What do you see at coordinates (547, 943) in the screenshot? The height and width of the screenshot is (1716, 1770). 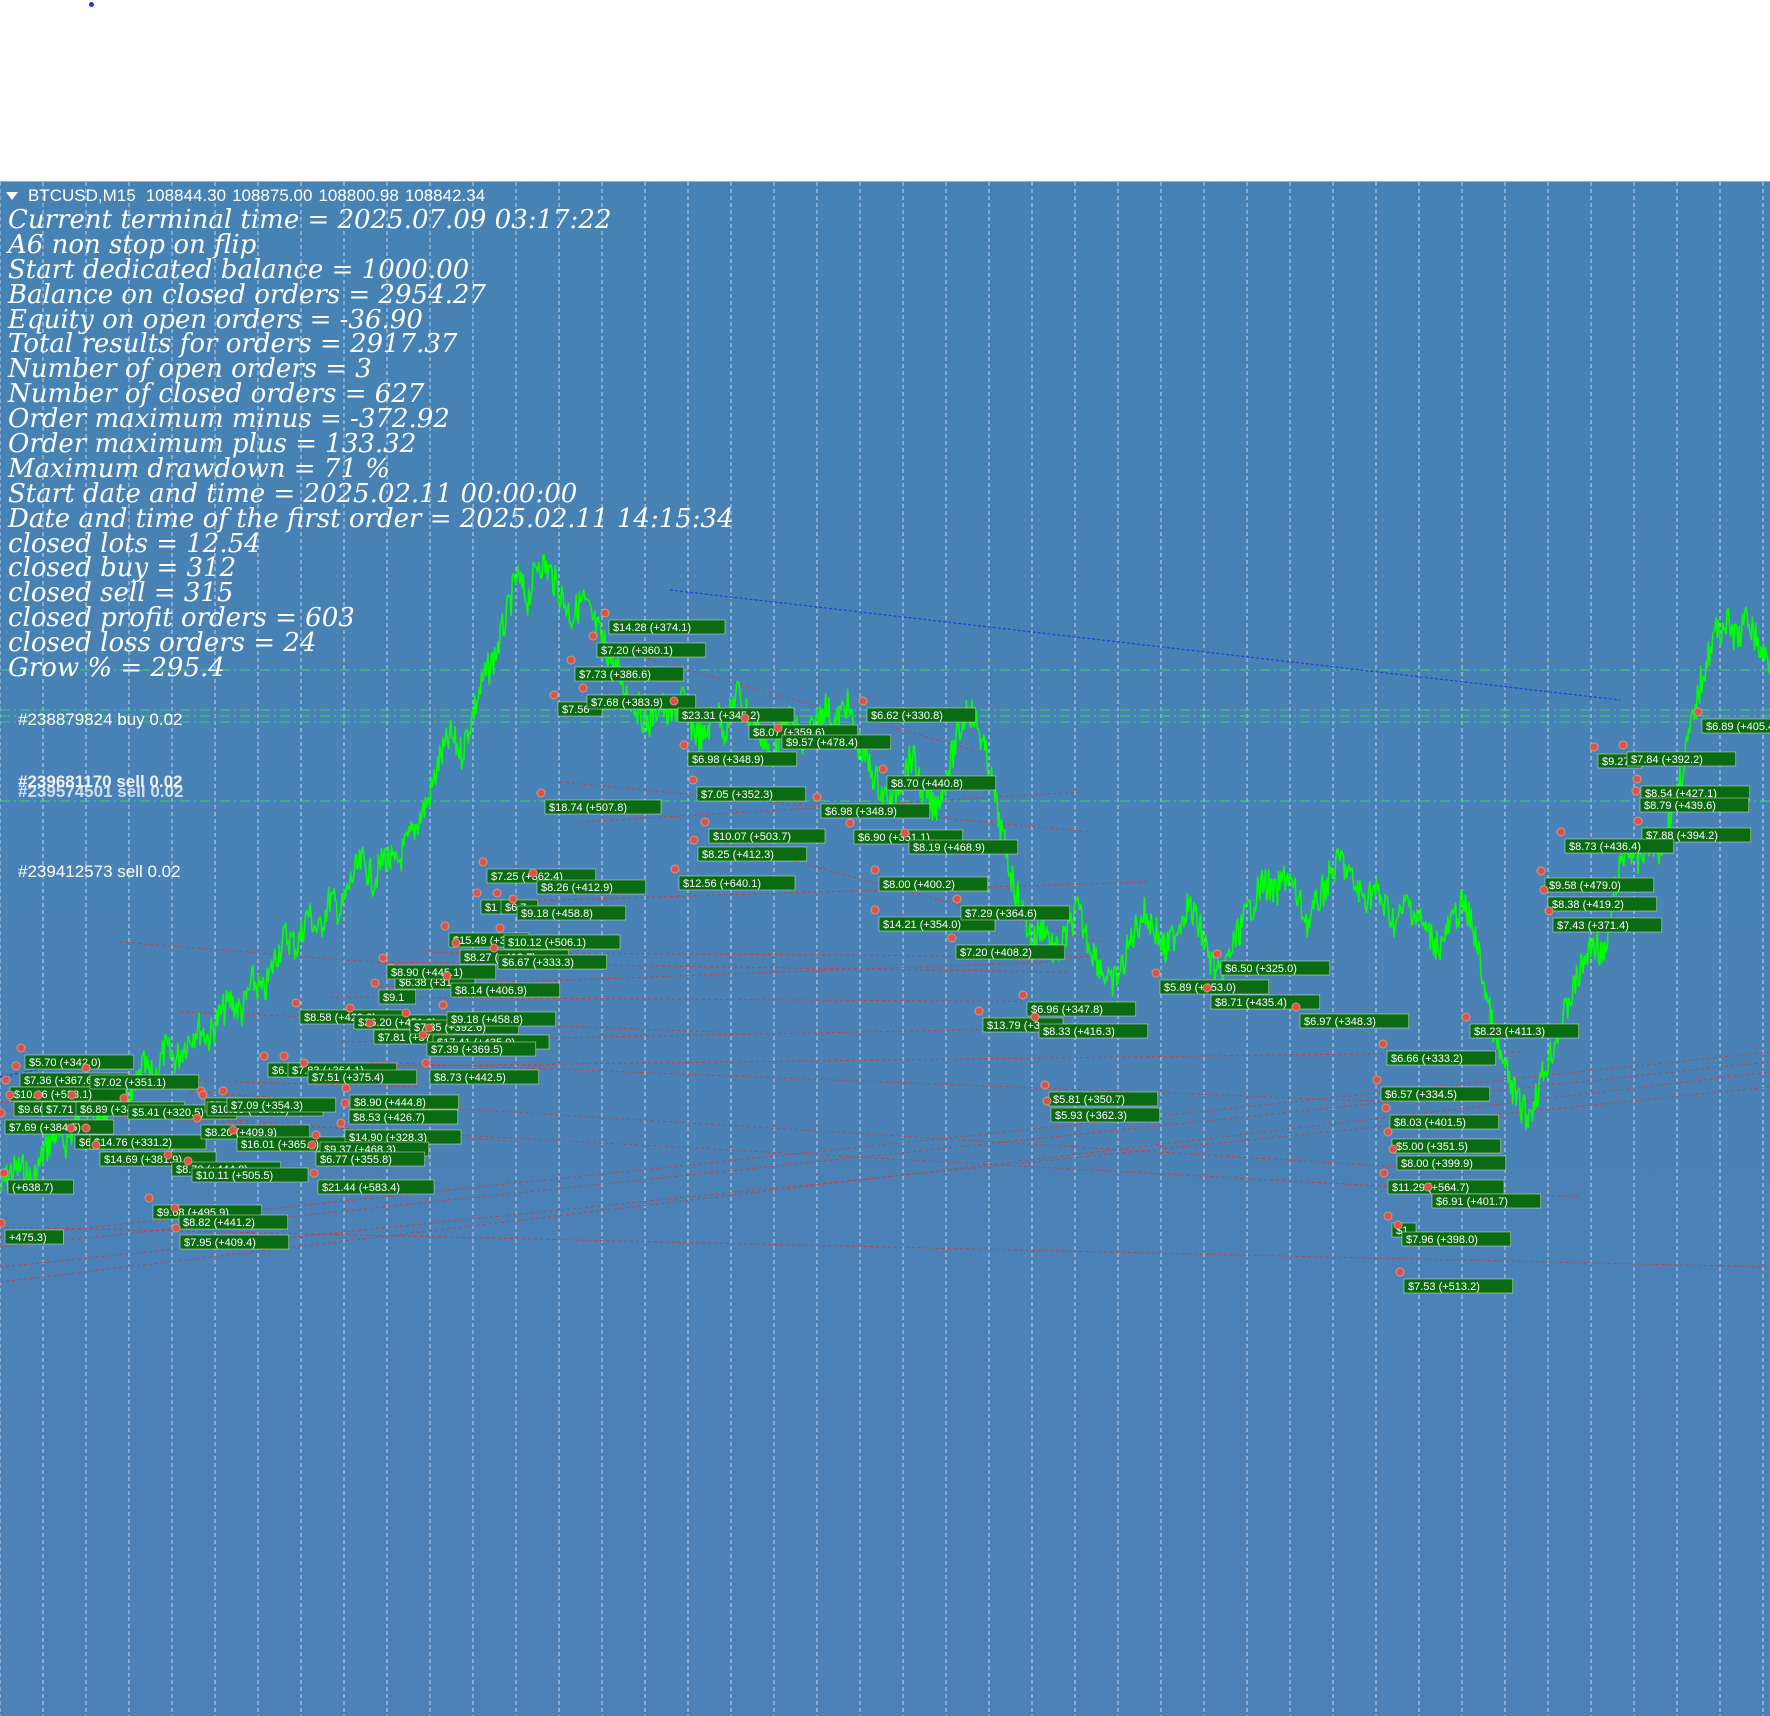 I see `trade-label-text: $10.12 (+506.1)` at bounding box center [547, 943].